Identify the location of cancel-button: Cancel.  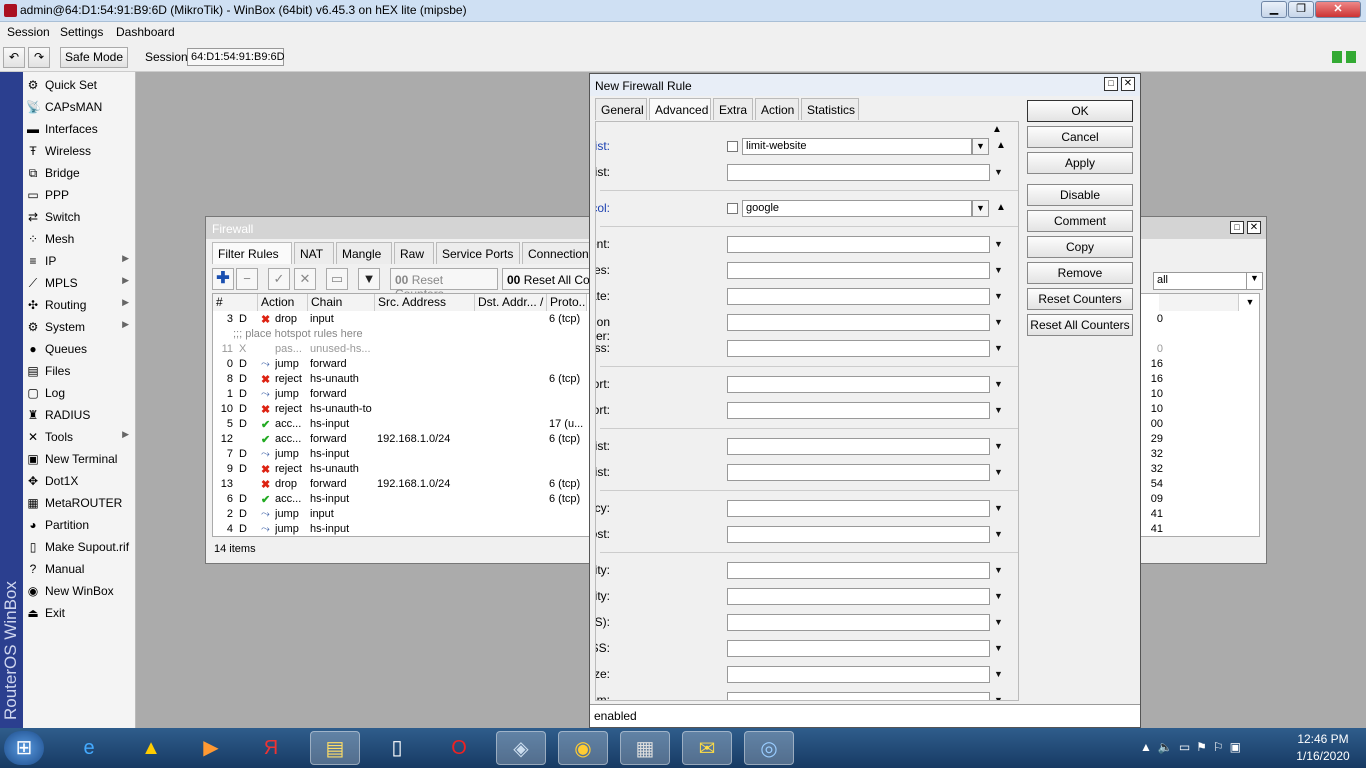
(1080, 137).